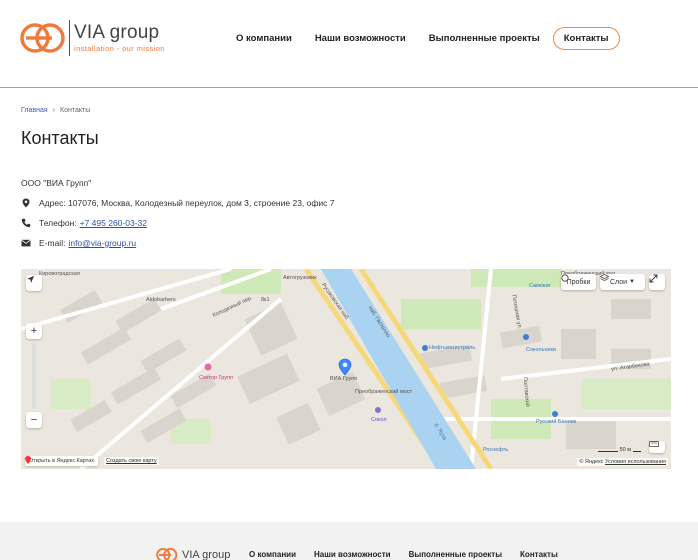 The image size is (698, 560). I want to click on breadcrumb: Главная › Контакты, so click(55, 110).